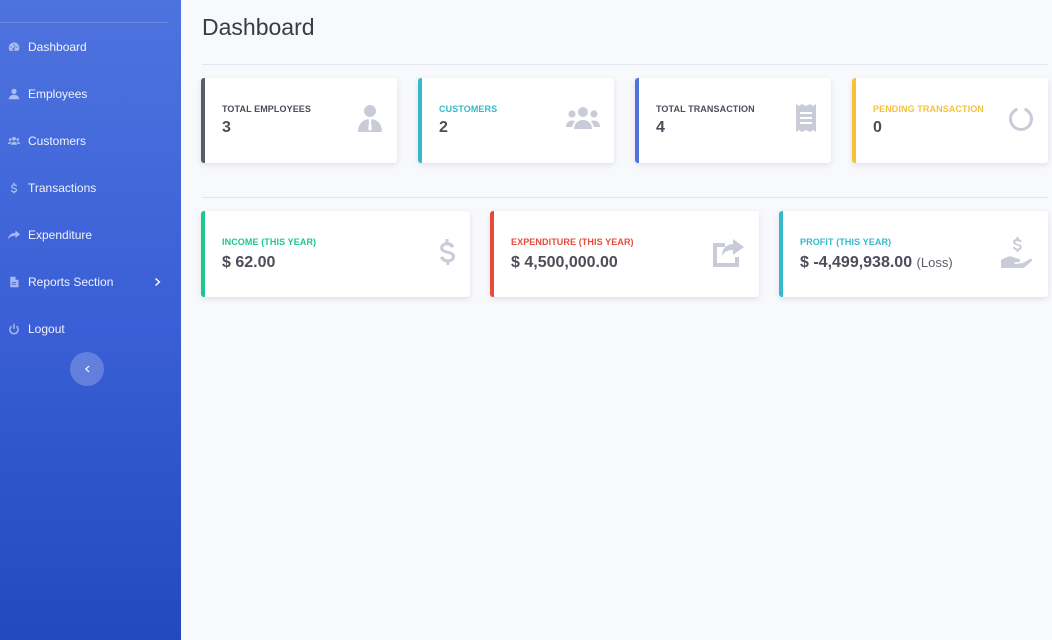  What do you see at coordinates (856, 262) in the screenshot?
I see `profit-amount: $ -4,499,938.00` at bounding box center [856, 262].